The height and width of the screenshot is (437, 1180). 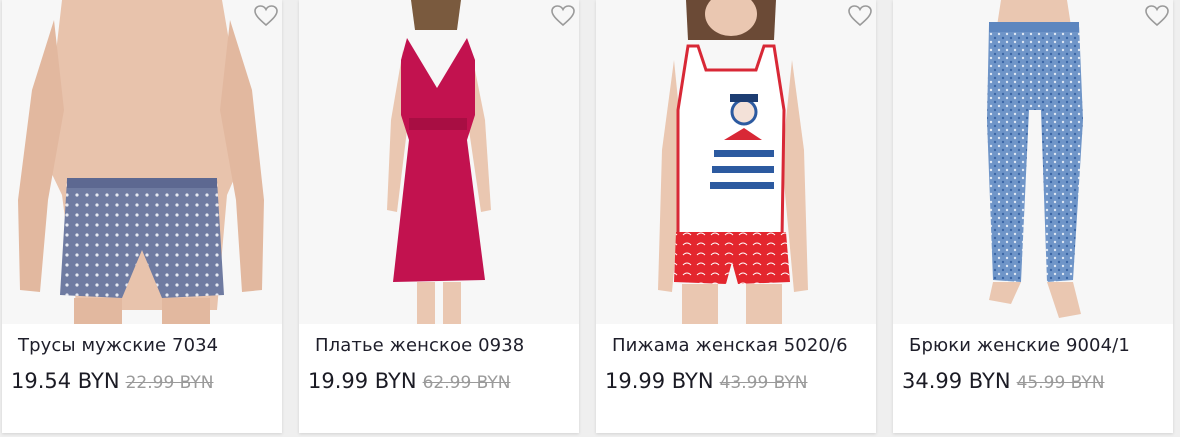 What do you see at coordinates (118, 345) in the screenshot?
I see `product-title: Трусы мужские 7034` at bounding box center [118, 345].